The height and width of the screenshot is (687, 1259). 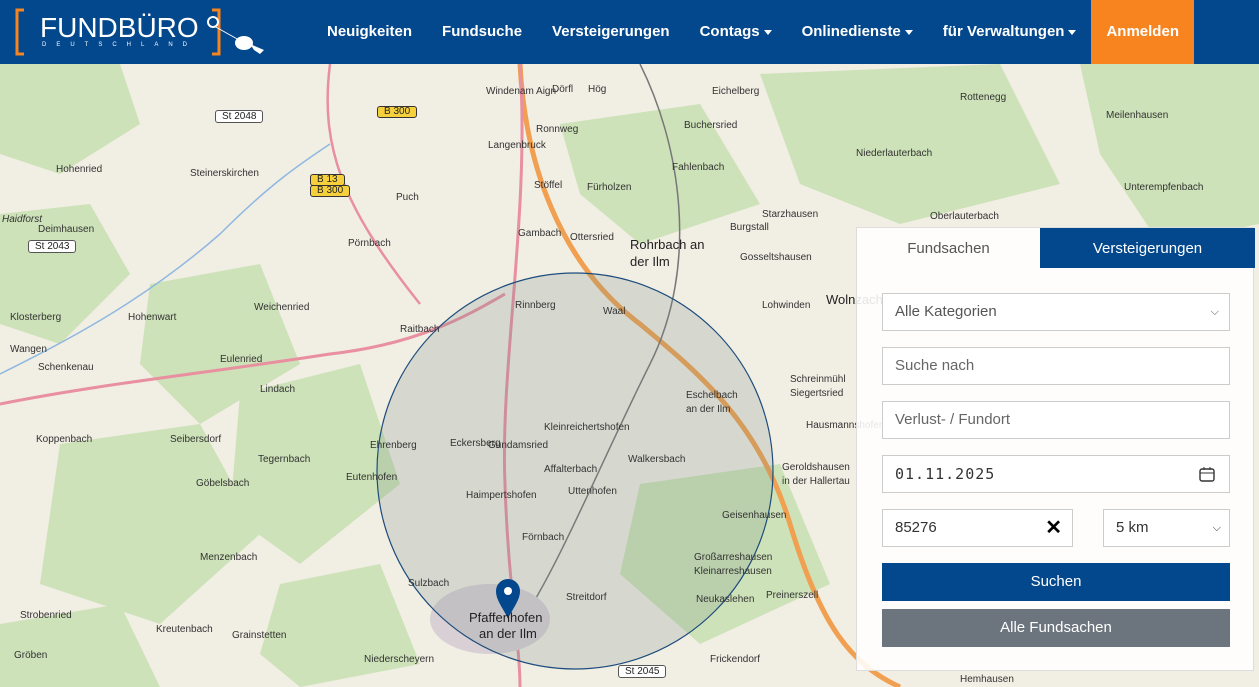 What do you see at coordinates (792, 595) in the screenshot?
I see `map-place-label: Preinerszell` at bounding box center [792, 595].